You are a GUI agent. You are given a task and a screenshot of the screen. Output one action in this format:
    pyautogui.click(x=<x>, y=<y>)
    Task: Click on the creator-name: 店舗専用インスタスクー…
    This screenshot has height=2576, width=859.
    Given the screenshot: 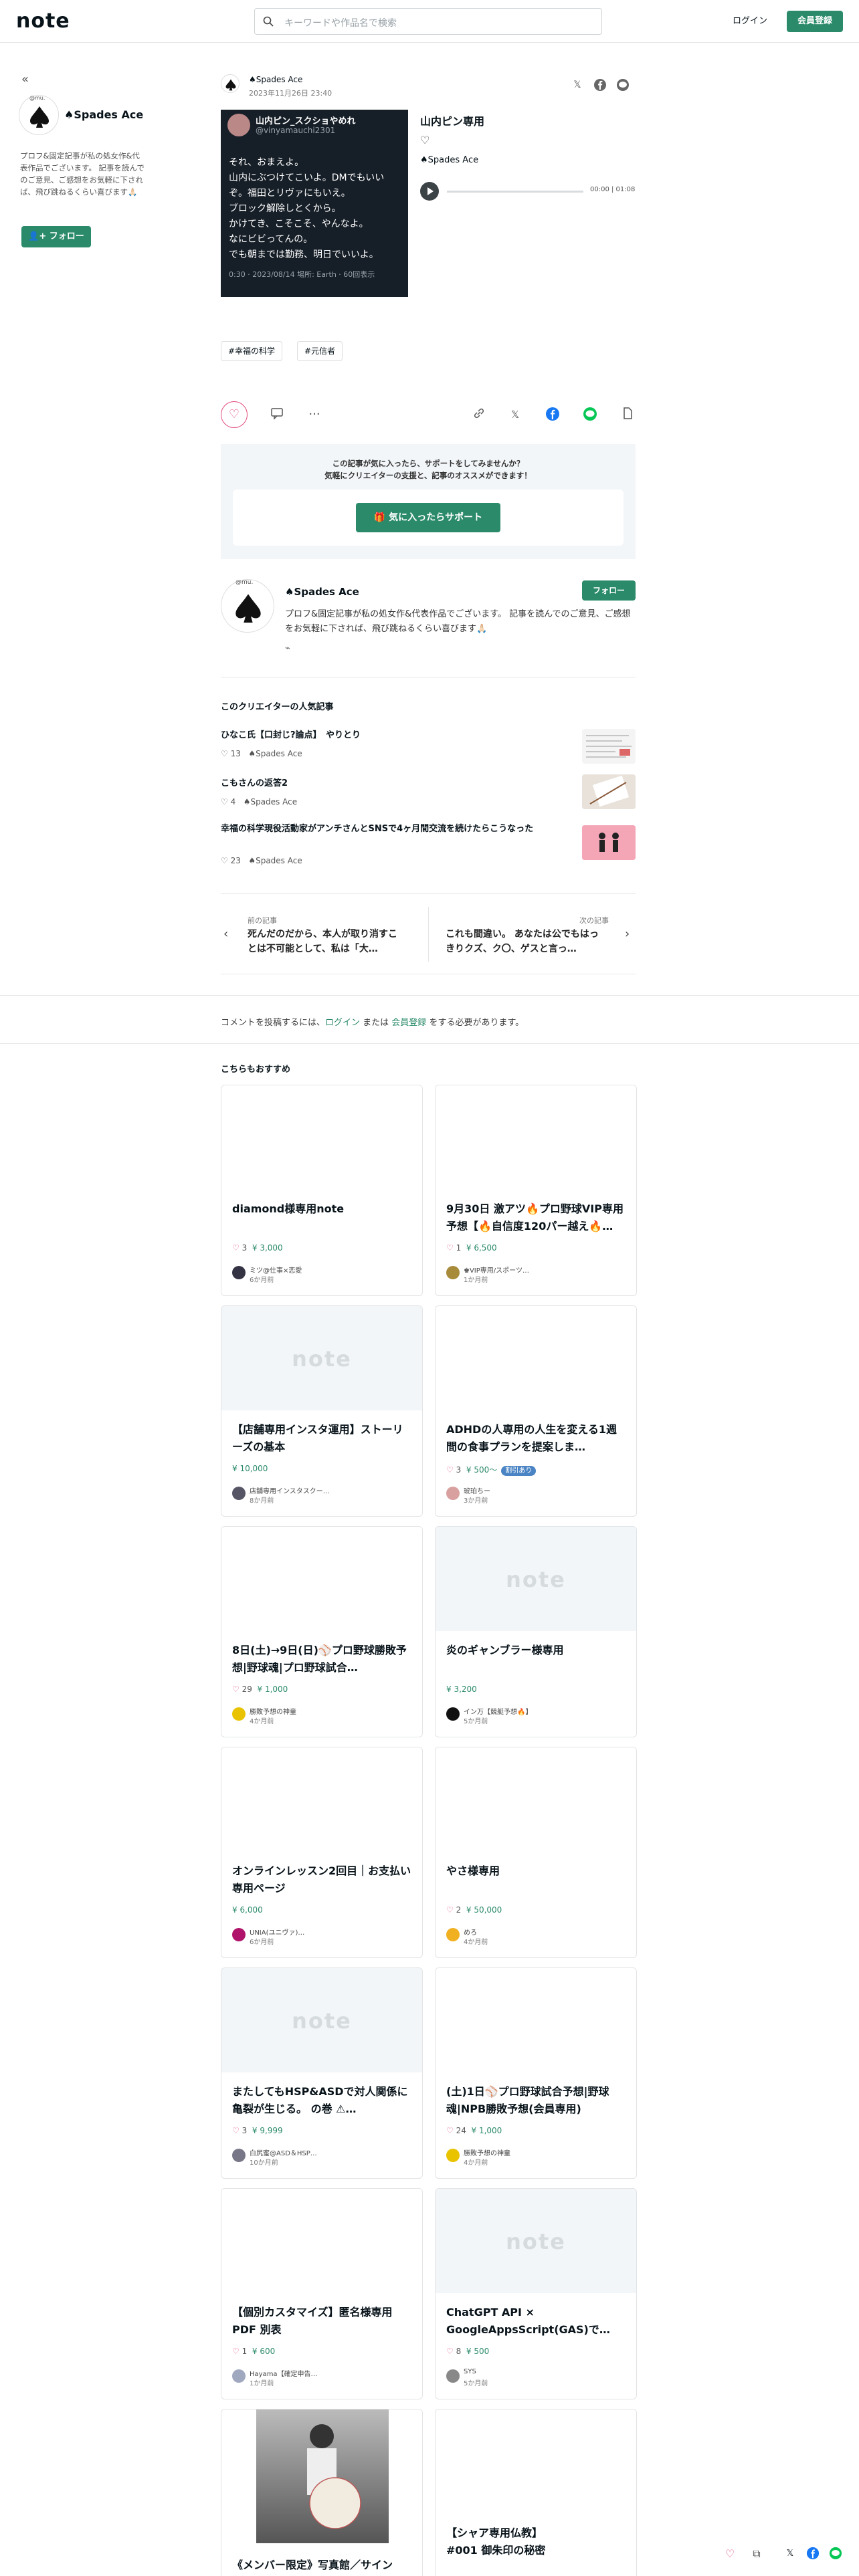 What is the action you would take?
    pyautogui.click(x=300, y=1490)
    